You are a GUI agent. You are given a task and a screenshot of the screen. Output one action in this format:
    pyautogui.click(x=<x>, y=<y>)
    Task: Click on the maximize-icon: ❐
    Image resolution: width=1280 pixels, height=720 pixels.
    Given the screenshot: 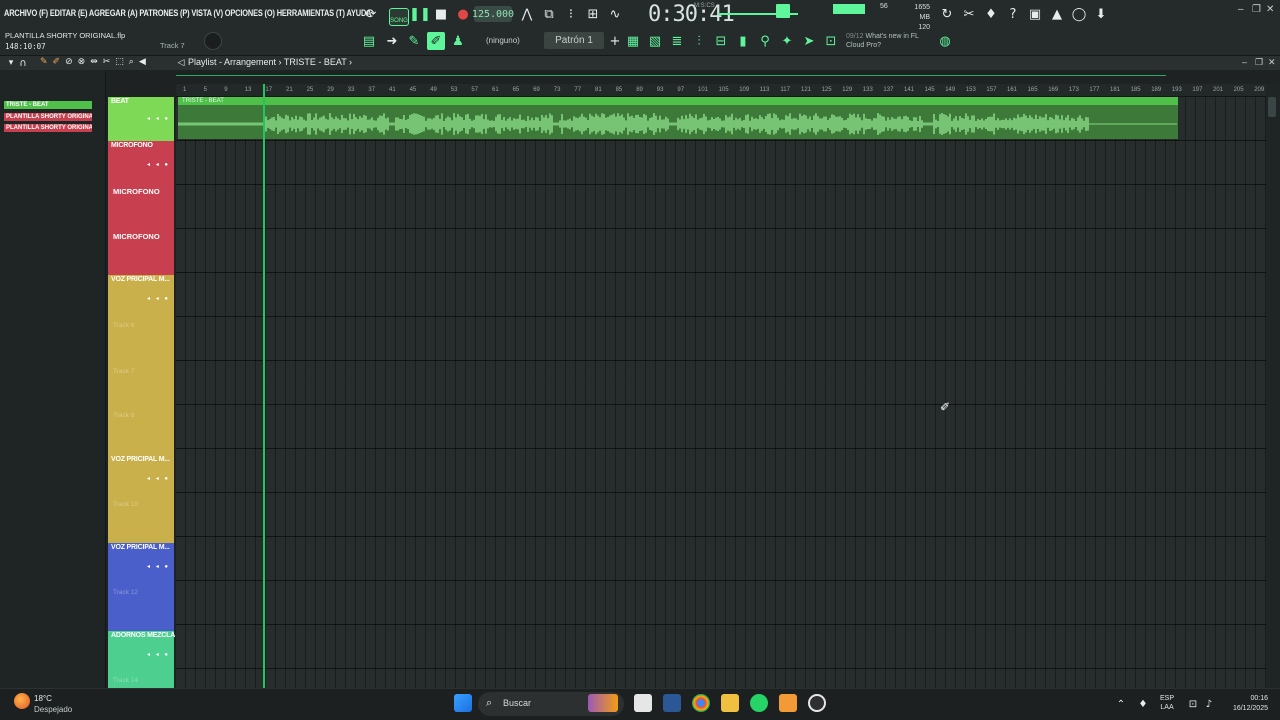 What is the action you would take?
    pyautogui.click(x=1256, y=9)
    